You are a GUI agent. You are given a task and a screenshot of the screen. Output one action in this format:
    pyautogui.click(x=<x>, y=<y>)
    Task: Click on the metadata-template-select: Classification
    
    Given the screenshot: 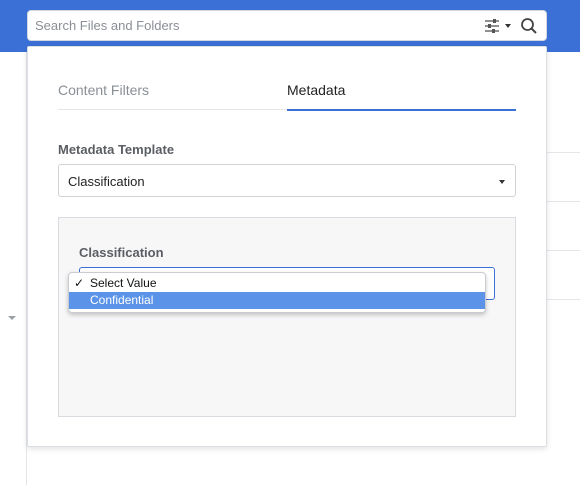 What is the action you would take?
    pyautogui.click(x=287, y=180)
    